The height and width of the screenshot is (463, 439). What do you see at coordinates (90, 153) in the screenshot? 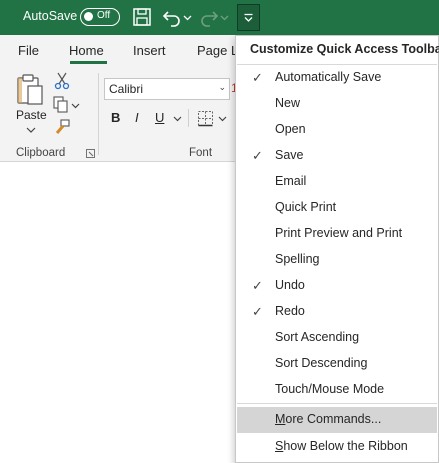
I see `clipboard-dialog-launcher-icon` at bounding box center [90, 153].